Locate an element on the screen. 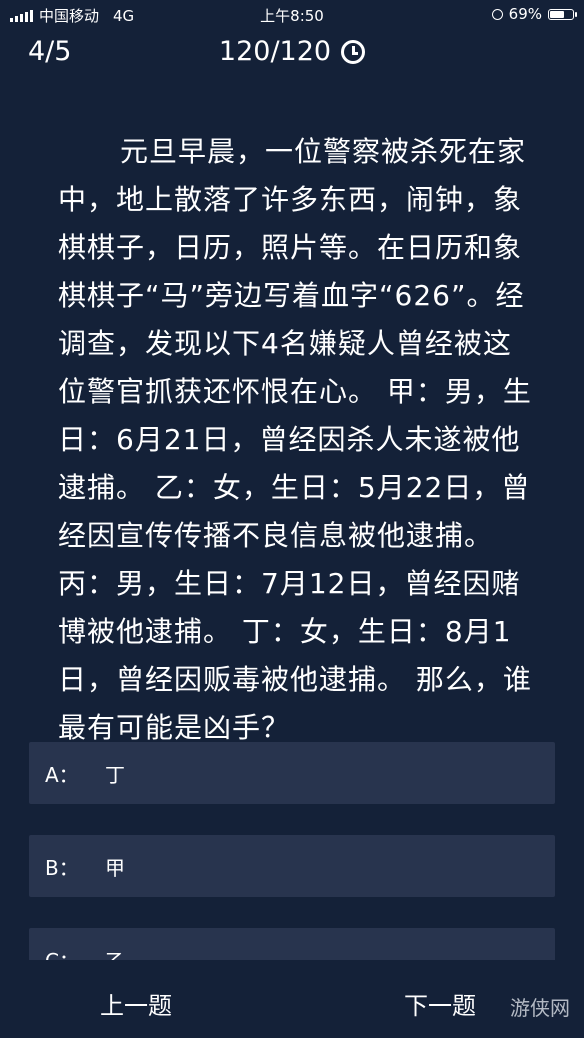  option-label: 甲 is located at coordinates (115, 867).